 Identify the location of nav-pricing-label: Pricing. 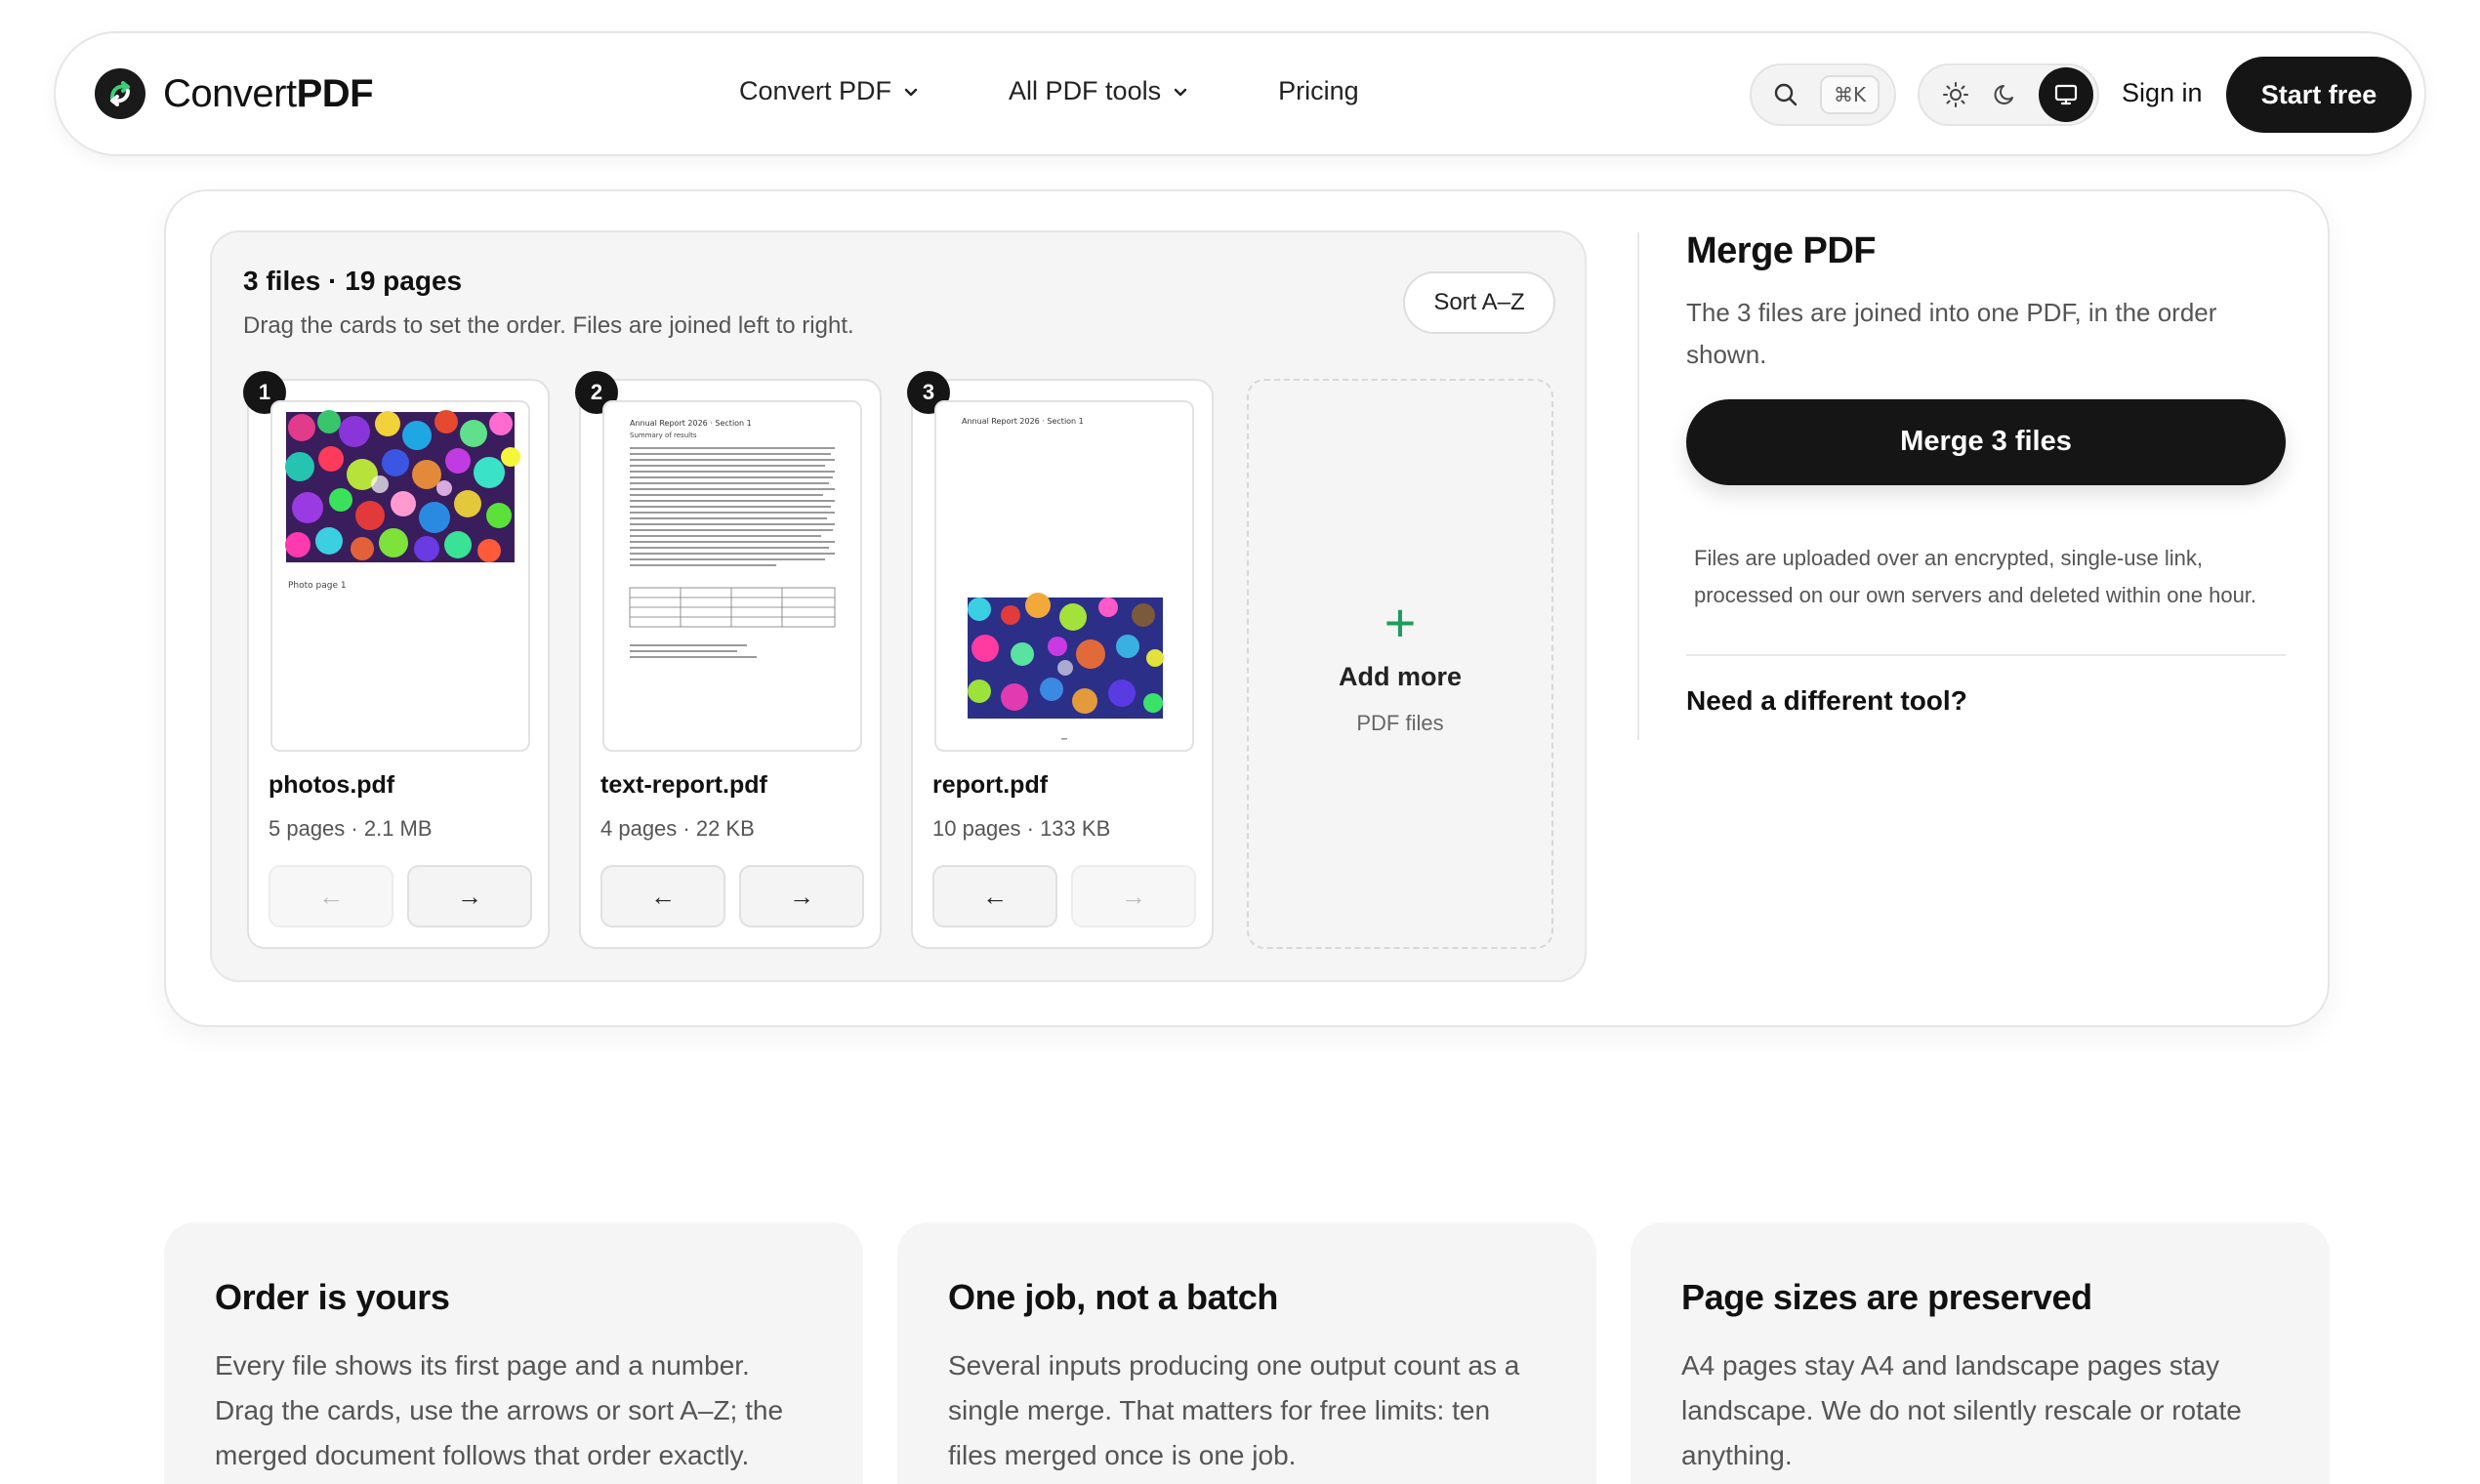
(1318, 90).